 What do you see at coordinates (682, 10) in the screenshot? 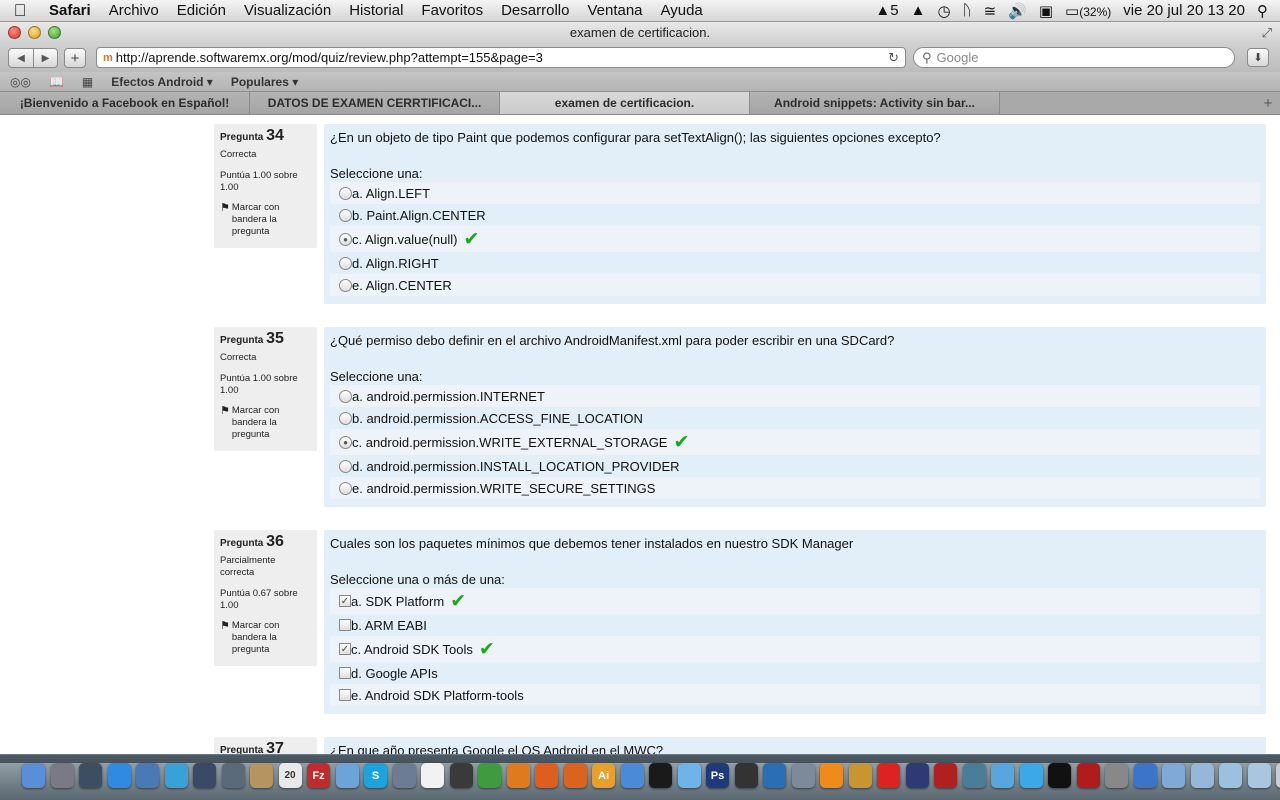
I see `menu-ayuda: Ayuda` at bounding box center [682, 10].